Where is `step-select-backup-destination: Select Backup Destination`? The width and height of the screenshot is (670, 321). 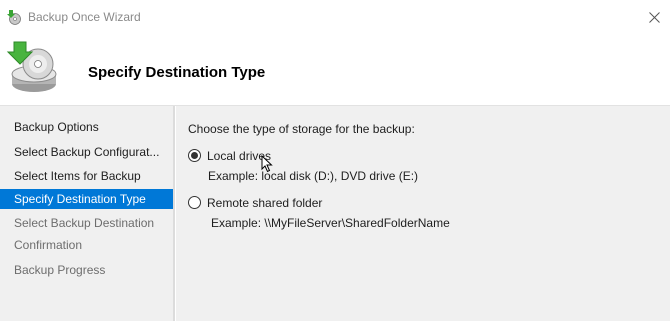 step-select-backup-destination: Select Backup Destination is located at coordinates (84, 223).